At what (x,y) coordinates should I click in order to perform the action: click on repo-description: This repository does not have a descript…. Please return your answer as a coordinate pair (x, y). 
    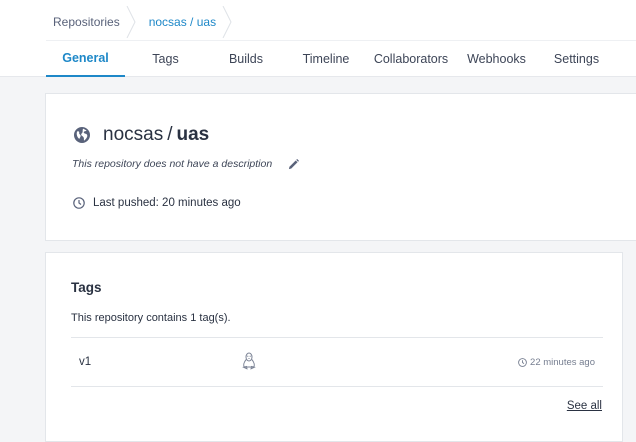
    Looking at the image, I should click on (186, 164).